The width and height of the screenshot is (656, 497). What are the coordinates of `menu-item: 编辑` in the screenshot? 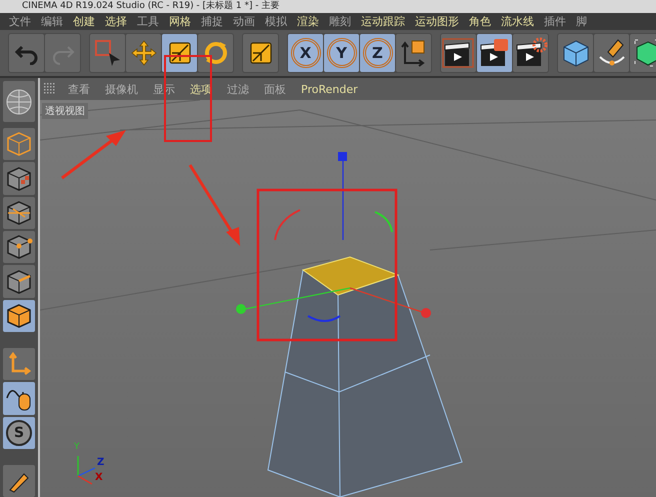 It's located at (52, 21).